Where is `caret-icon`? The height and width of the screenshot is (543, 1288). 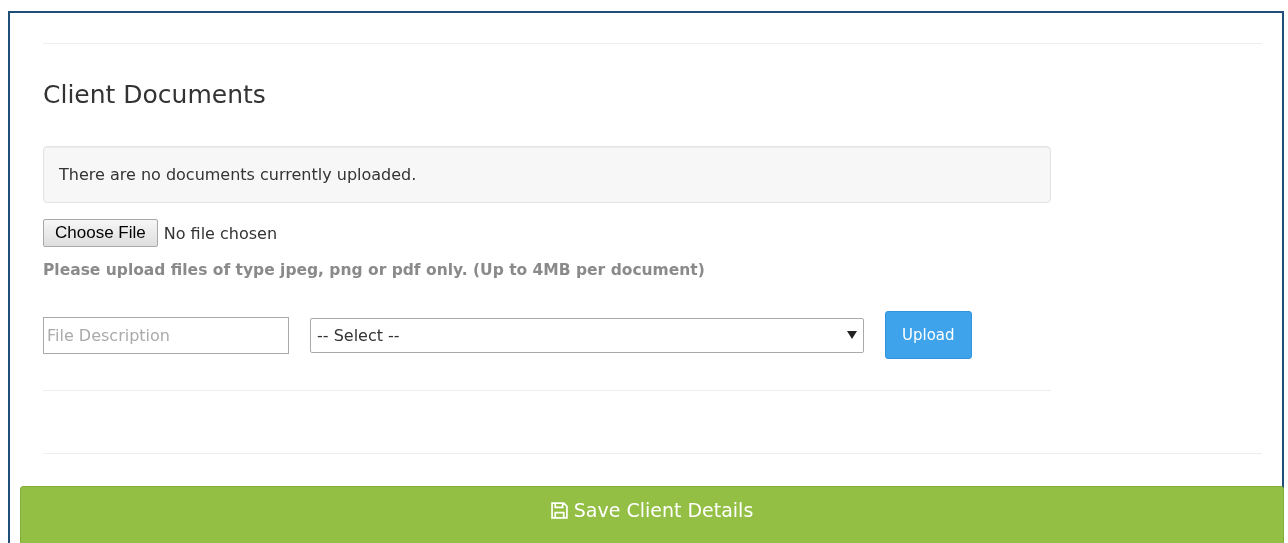
caret-icon is located at coordinates (852, 335).